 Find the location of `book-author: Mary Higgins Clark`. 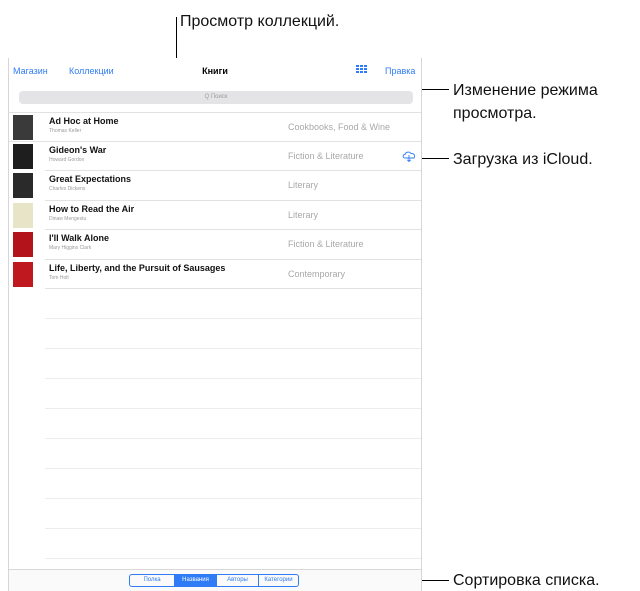

book-author: Mary Higgins Clark is located at coordinates (70, 248).